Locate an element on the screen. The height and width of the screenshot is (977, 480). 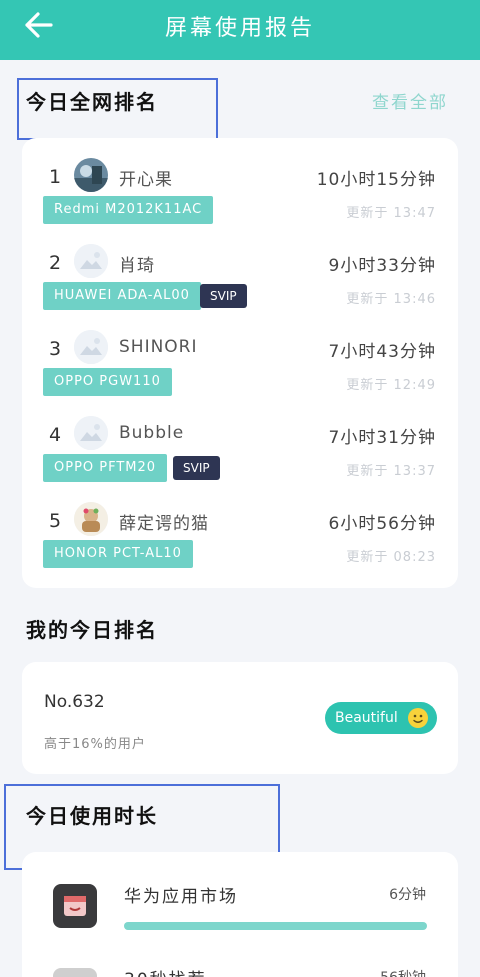
rank-number: 3 is located at coordinates (55, 349).